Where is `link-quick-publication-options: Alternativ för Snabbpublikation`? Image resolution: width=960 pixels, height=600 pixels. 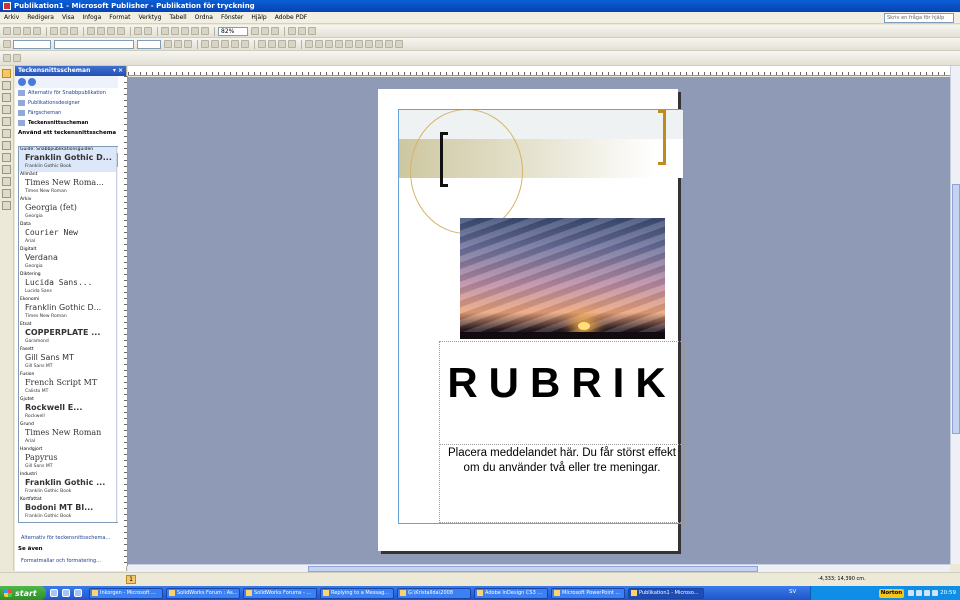
link-quick-publication-options: Alternativ för Snabbpublikation is located at coordinates (70, 93).